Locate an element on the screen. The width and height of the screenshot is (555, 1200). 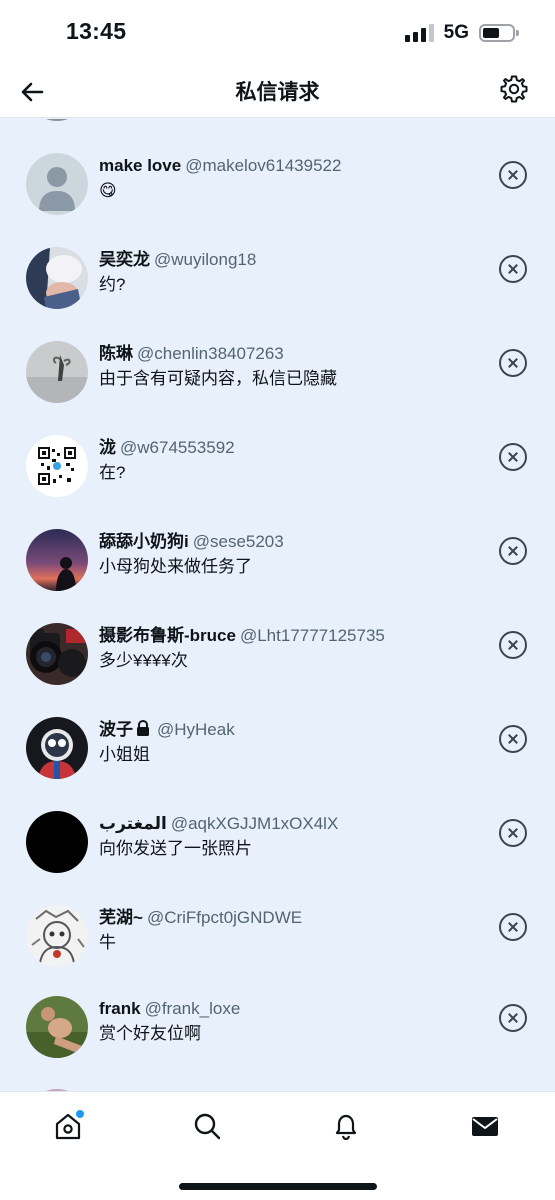
tab-search is located at coordinates (207, 1126).